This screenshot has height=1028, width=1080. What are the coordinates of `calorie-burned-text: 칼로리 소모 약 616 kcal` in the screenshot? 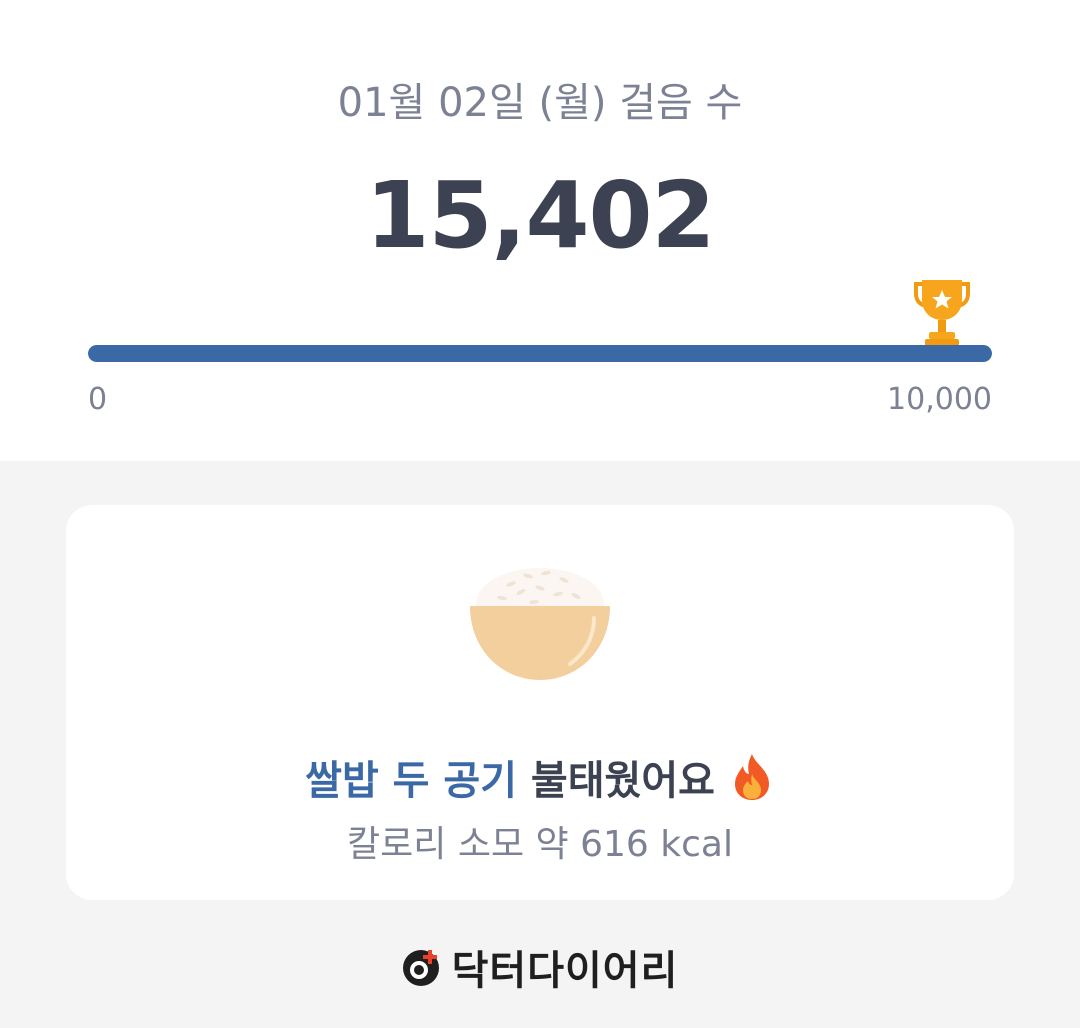 It's located at (540, 844).